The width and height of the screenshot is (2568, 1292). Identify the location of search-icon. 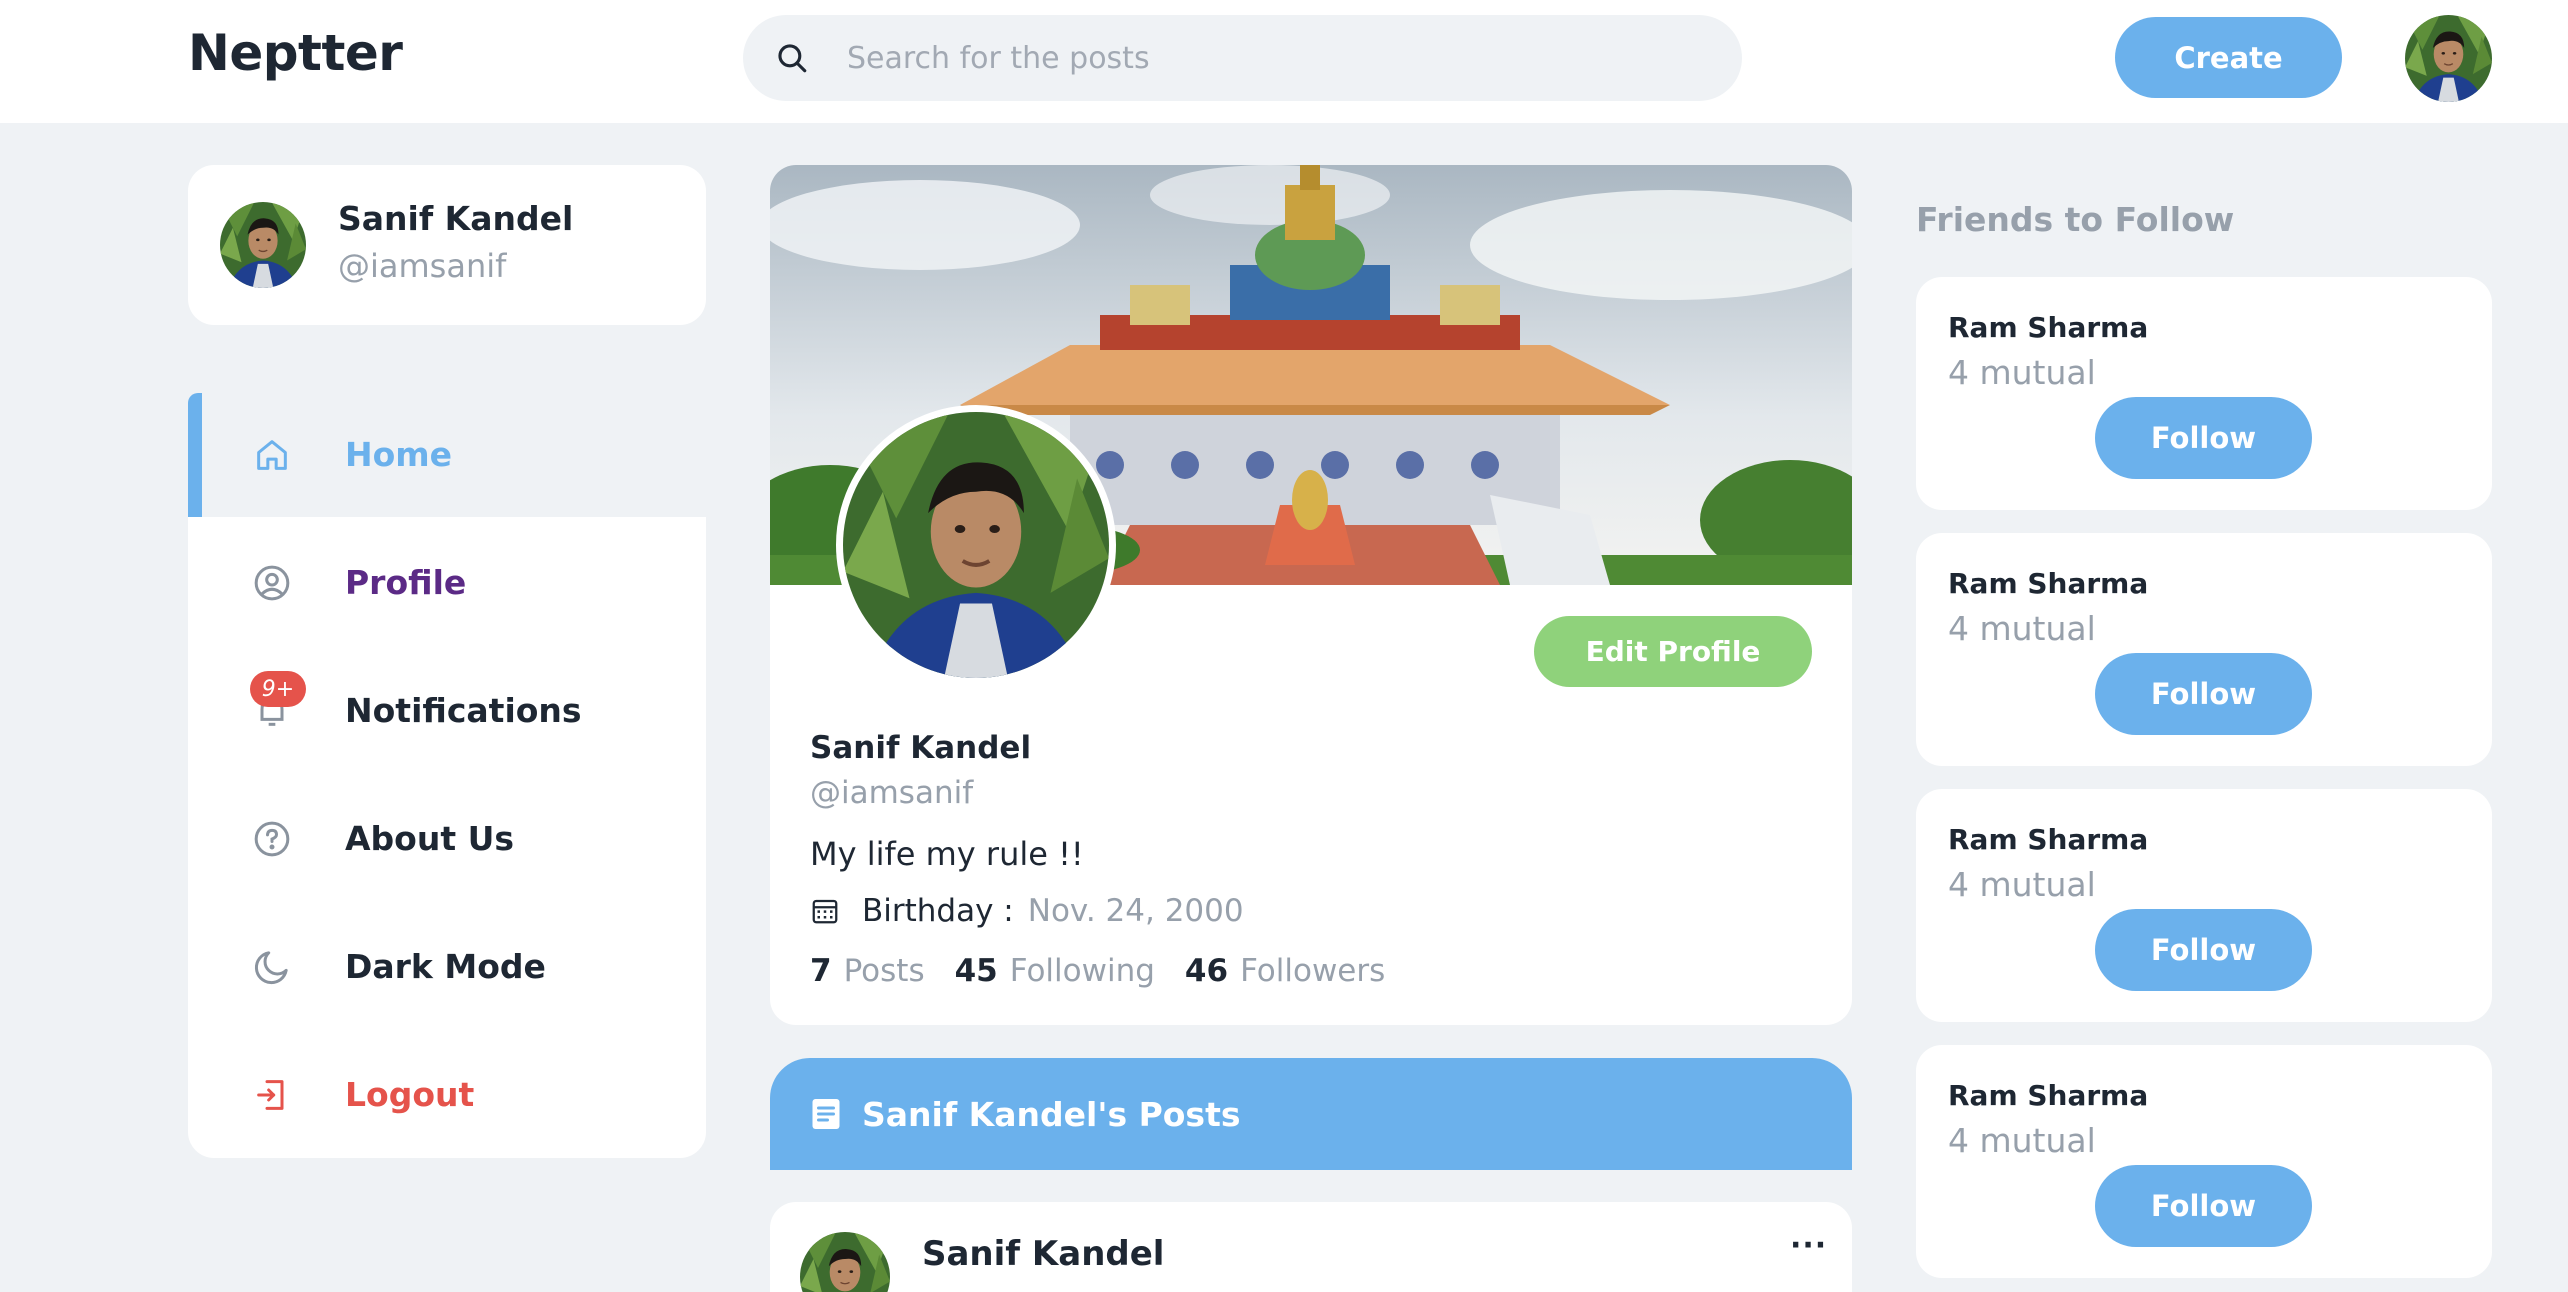
(792, 58).